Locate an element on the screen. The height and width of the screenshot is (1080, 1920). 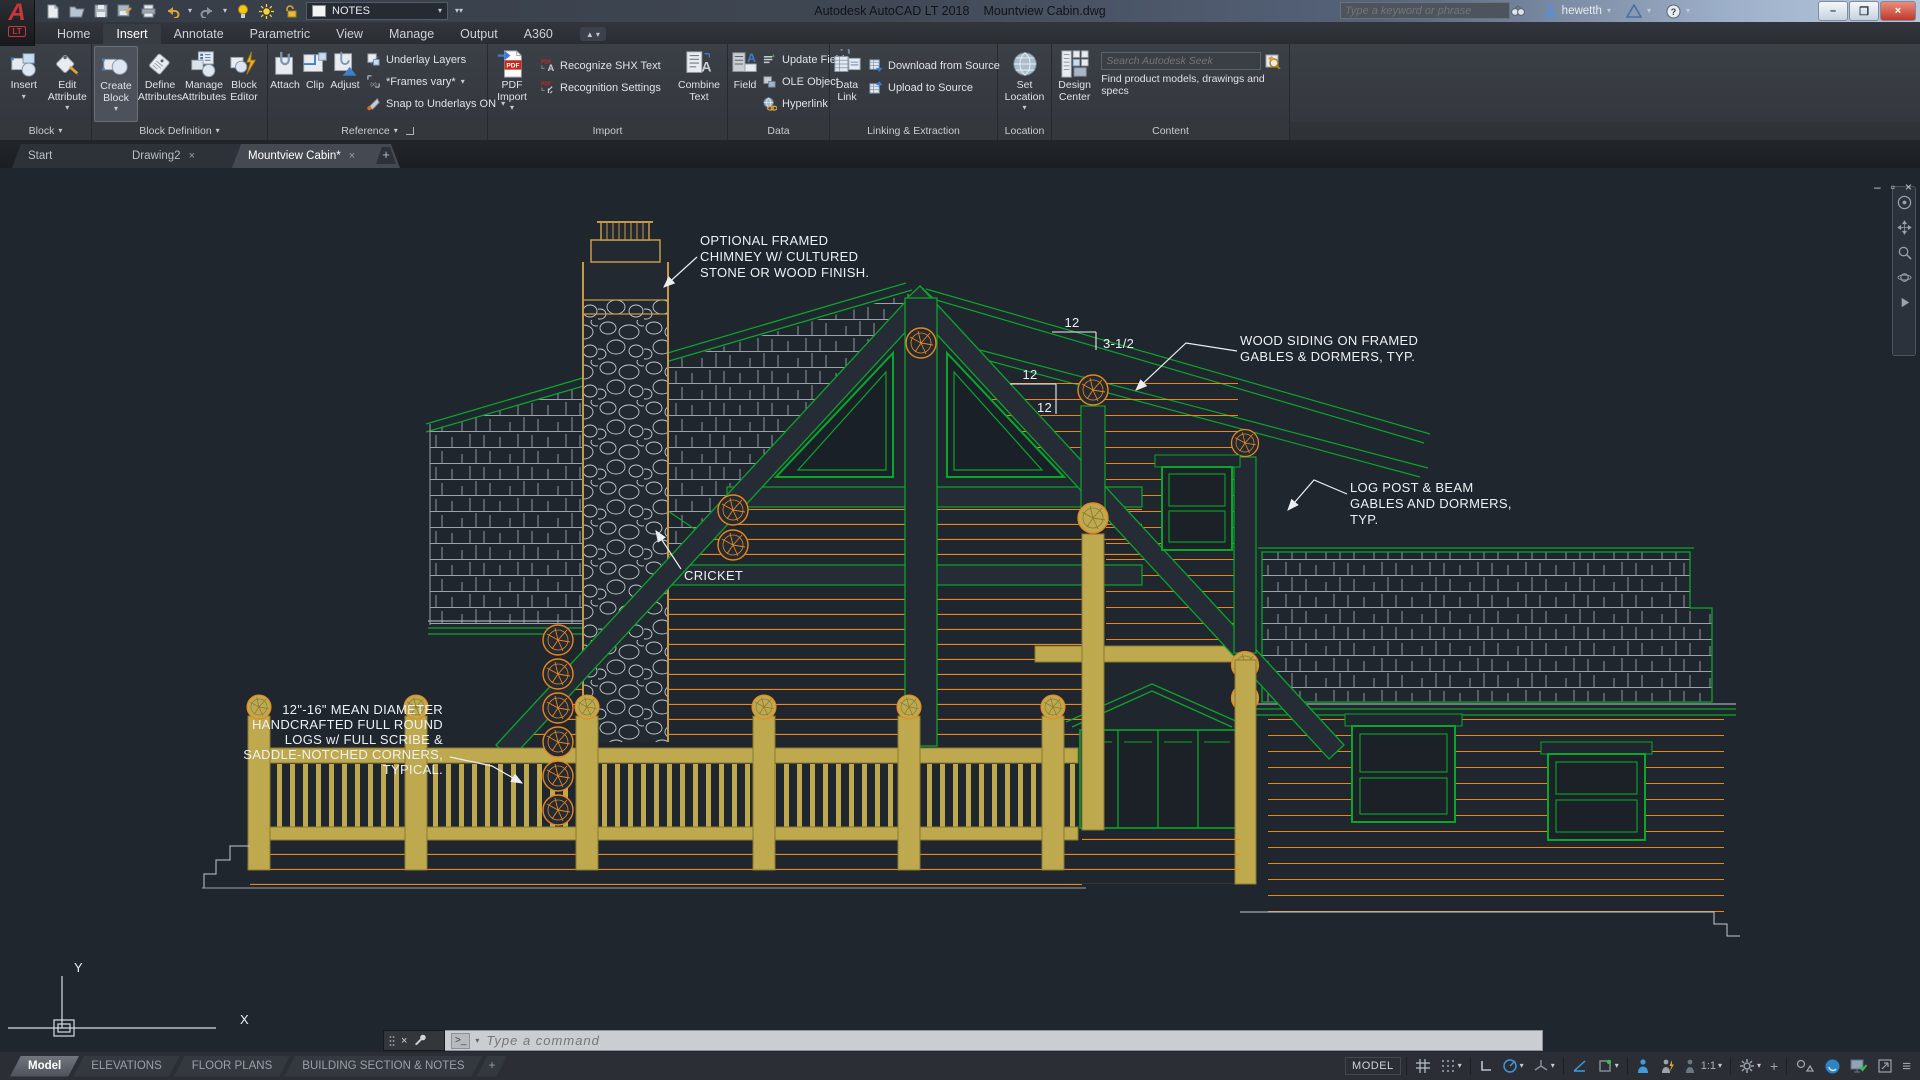
edit-attribute-button: Edit Attribute ▾ is located at coordinates (68, 84).